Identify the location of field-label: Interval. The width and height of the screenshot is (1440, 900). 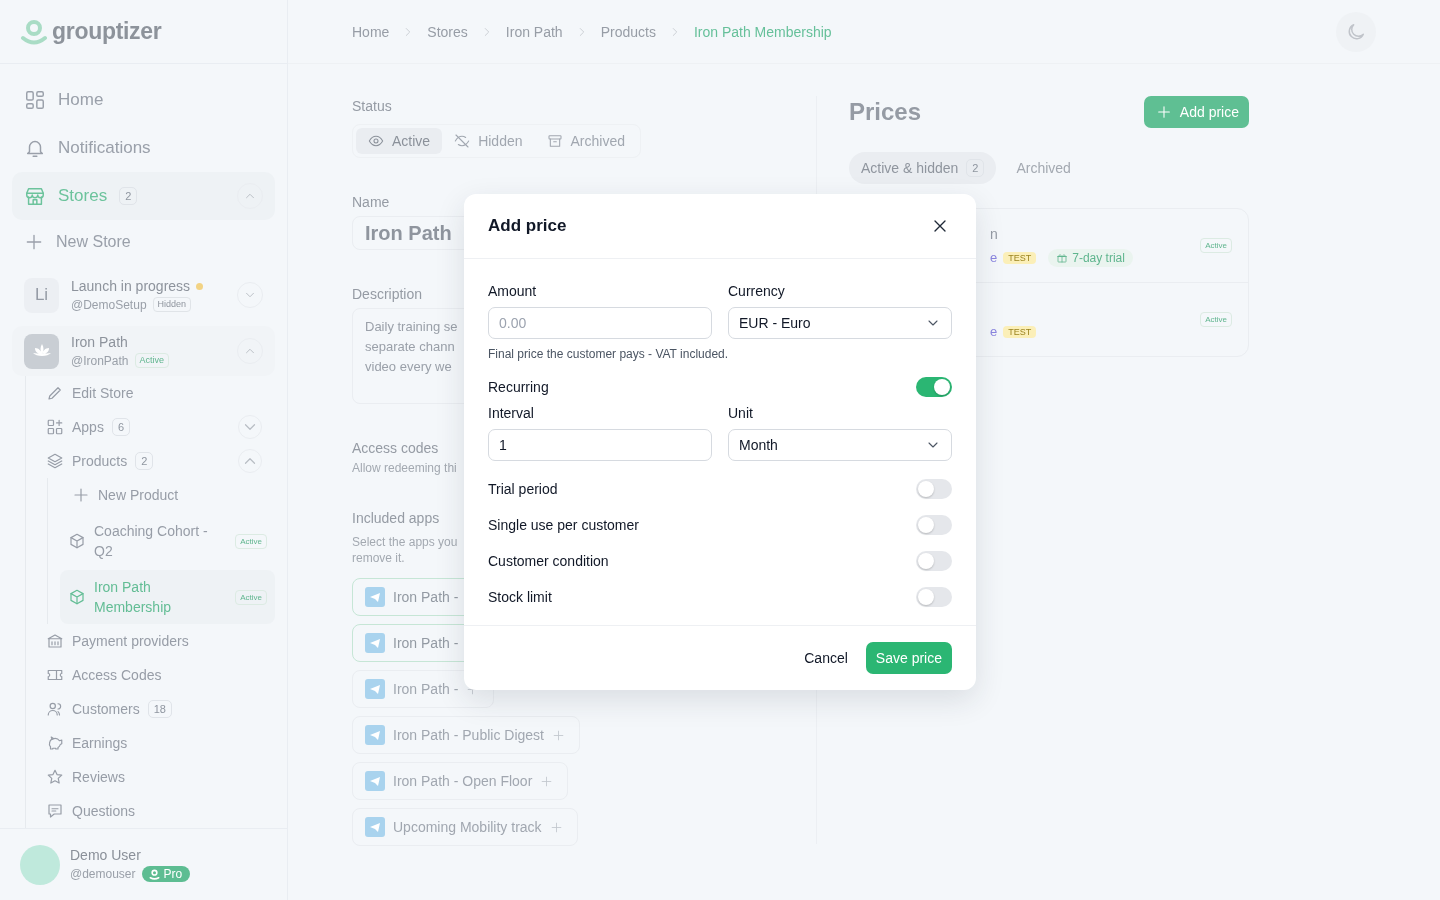
(511, 413).